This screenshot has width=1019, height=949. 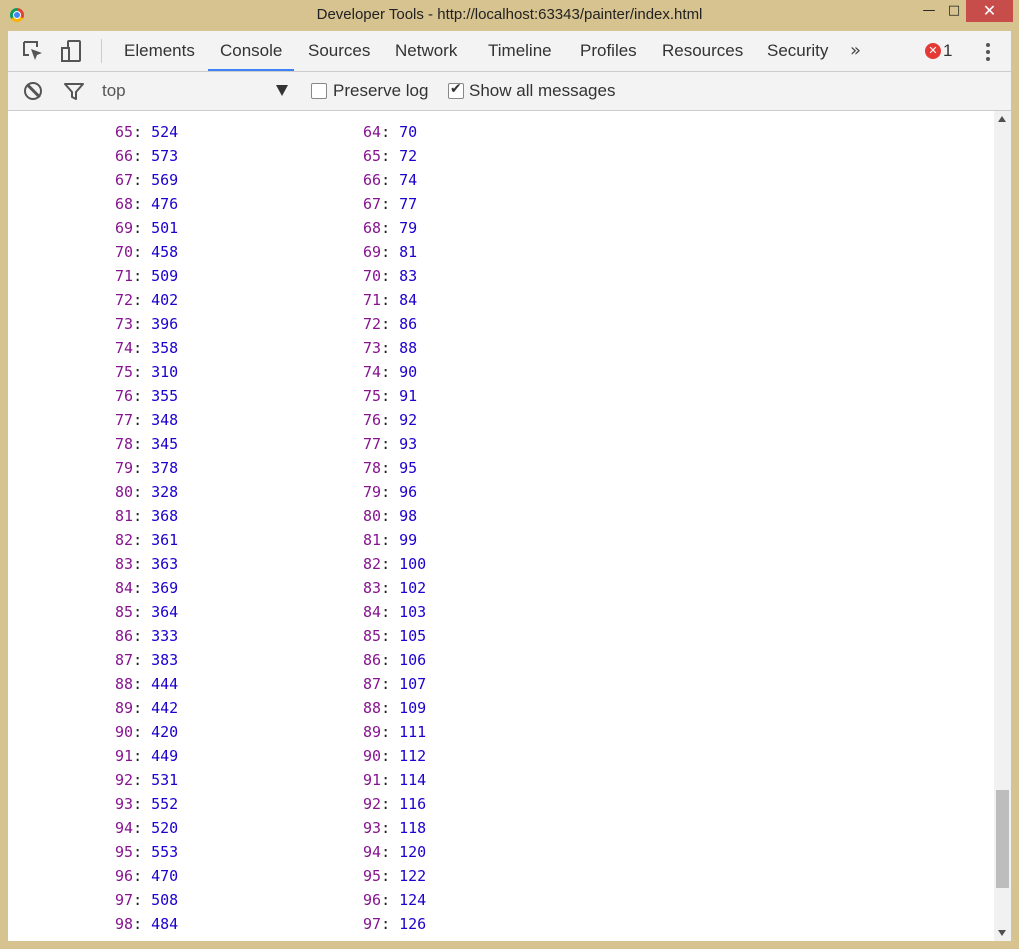 What do you see at coordinates (124, 924) in the screenshot?
I see `entry-key: 98` at bounding box center [124, 924].